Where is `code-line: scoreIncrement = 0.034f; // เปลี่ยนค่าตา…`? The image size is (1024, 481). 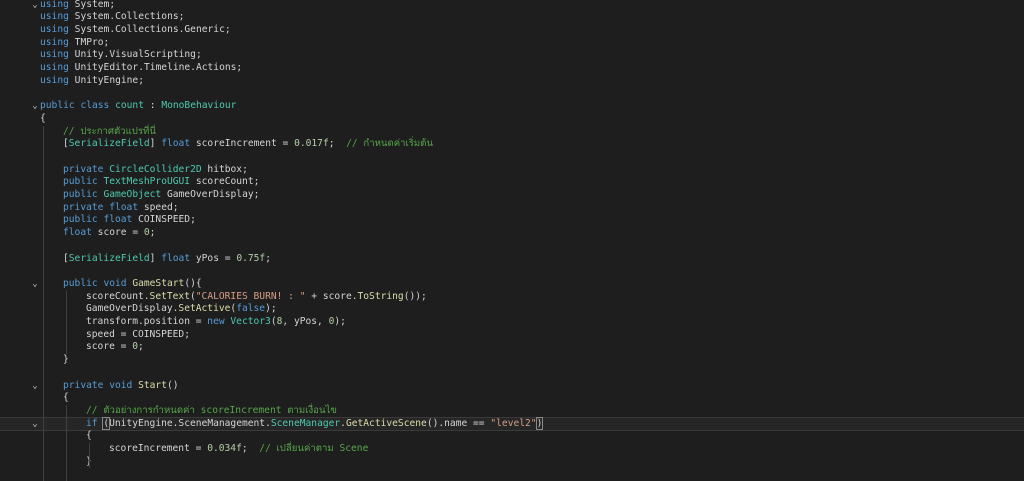
code-line: scoreIncrement = 0.034f; // เปลี่ยนค่าตา… is located at coordinates (512, 449).